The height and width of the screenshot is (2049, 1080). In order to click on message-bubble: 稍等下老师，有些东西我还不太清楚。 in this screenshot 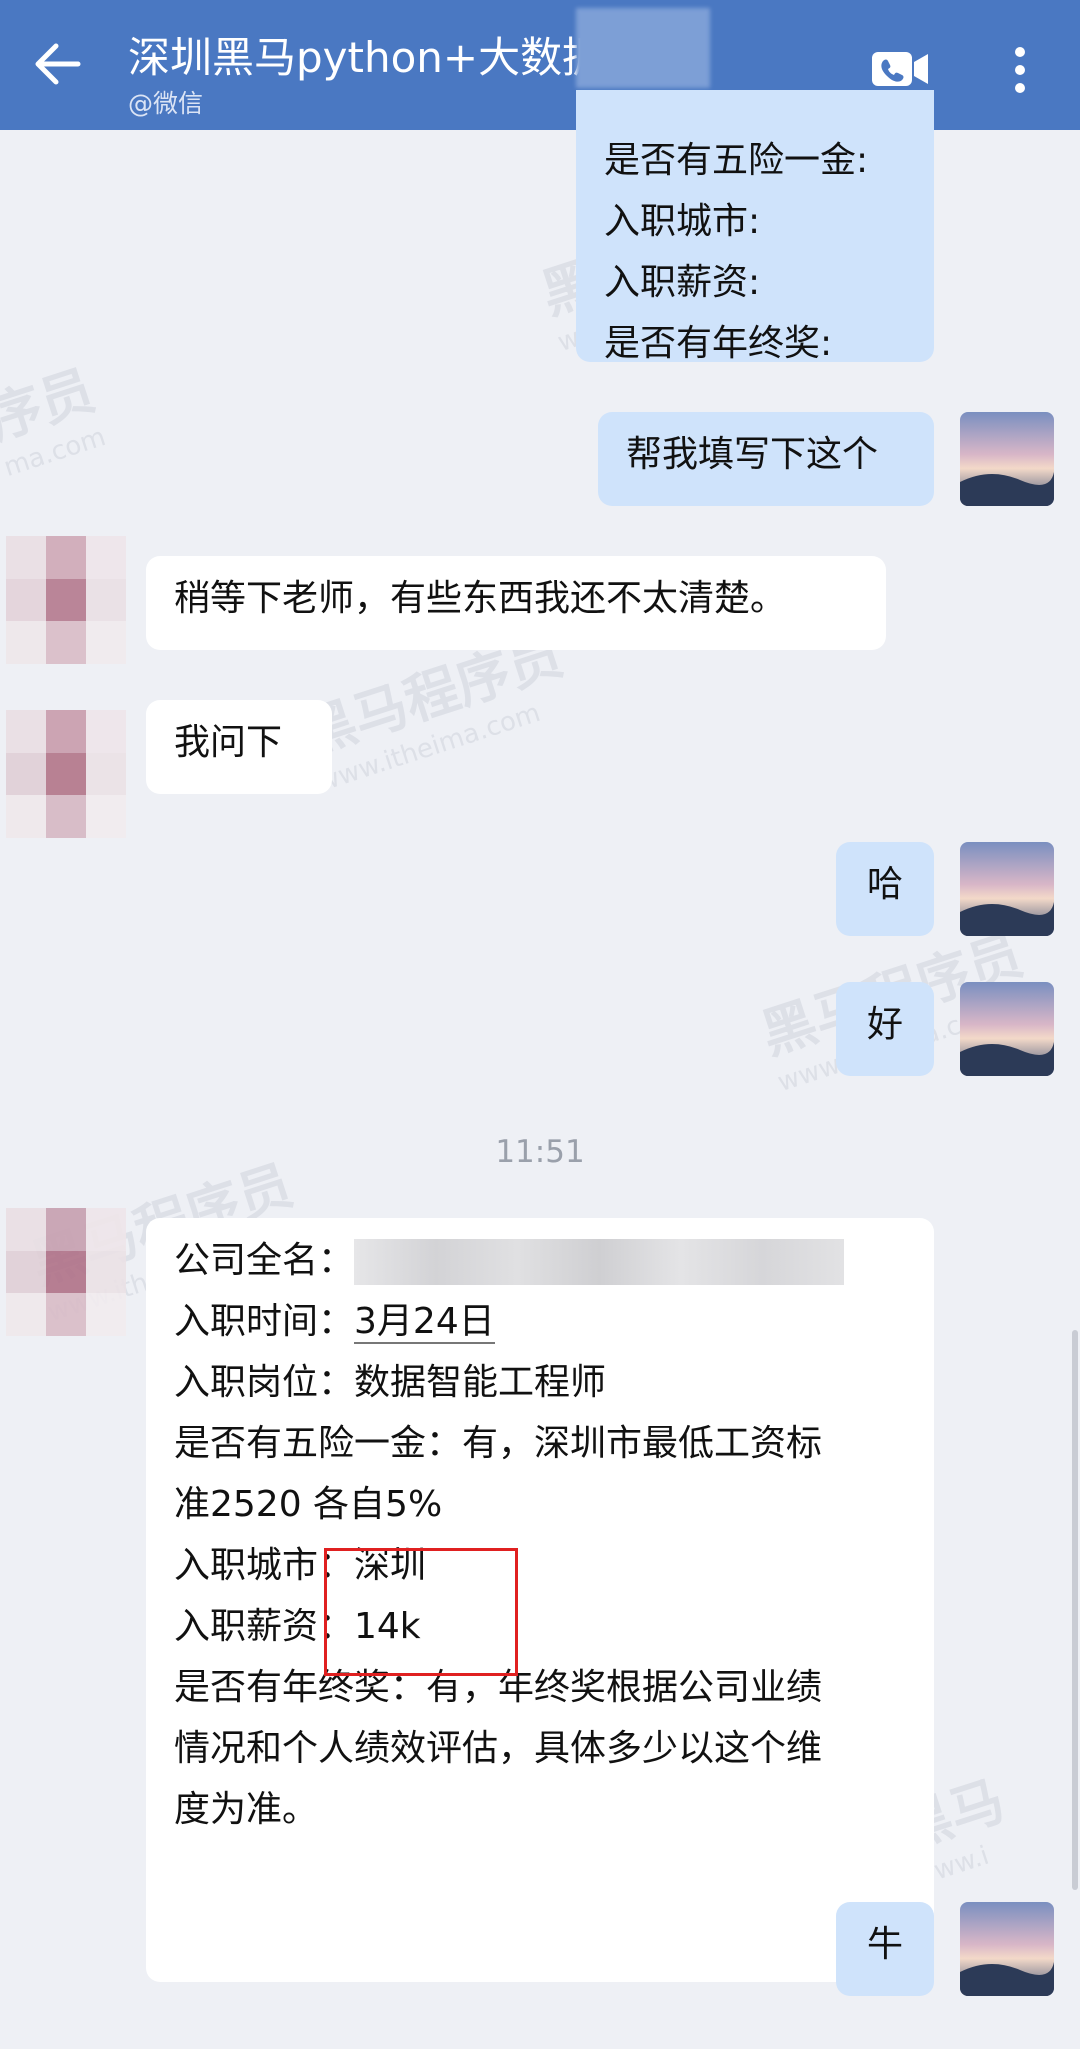, I will do `click(516, 603)`.